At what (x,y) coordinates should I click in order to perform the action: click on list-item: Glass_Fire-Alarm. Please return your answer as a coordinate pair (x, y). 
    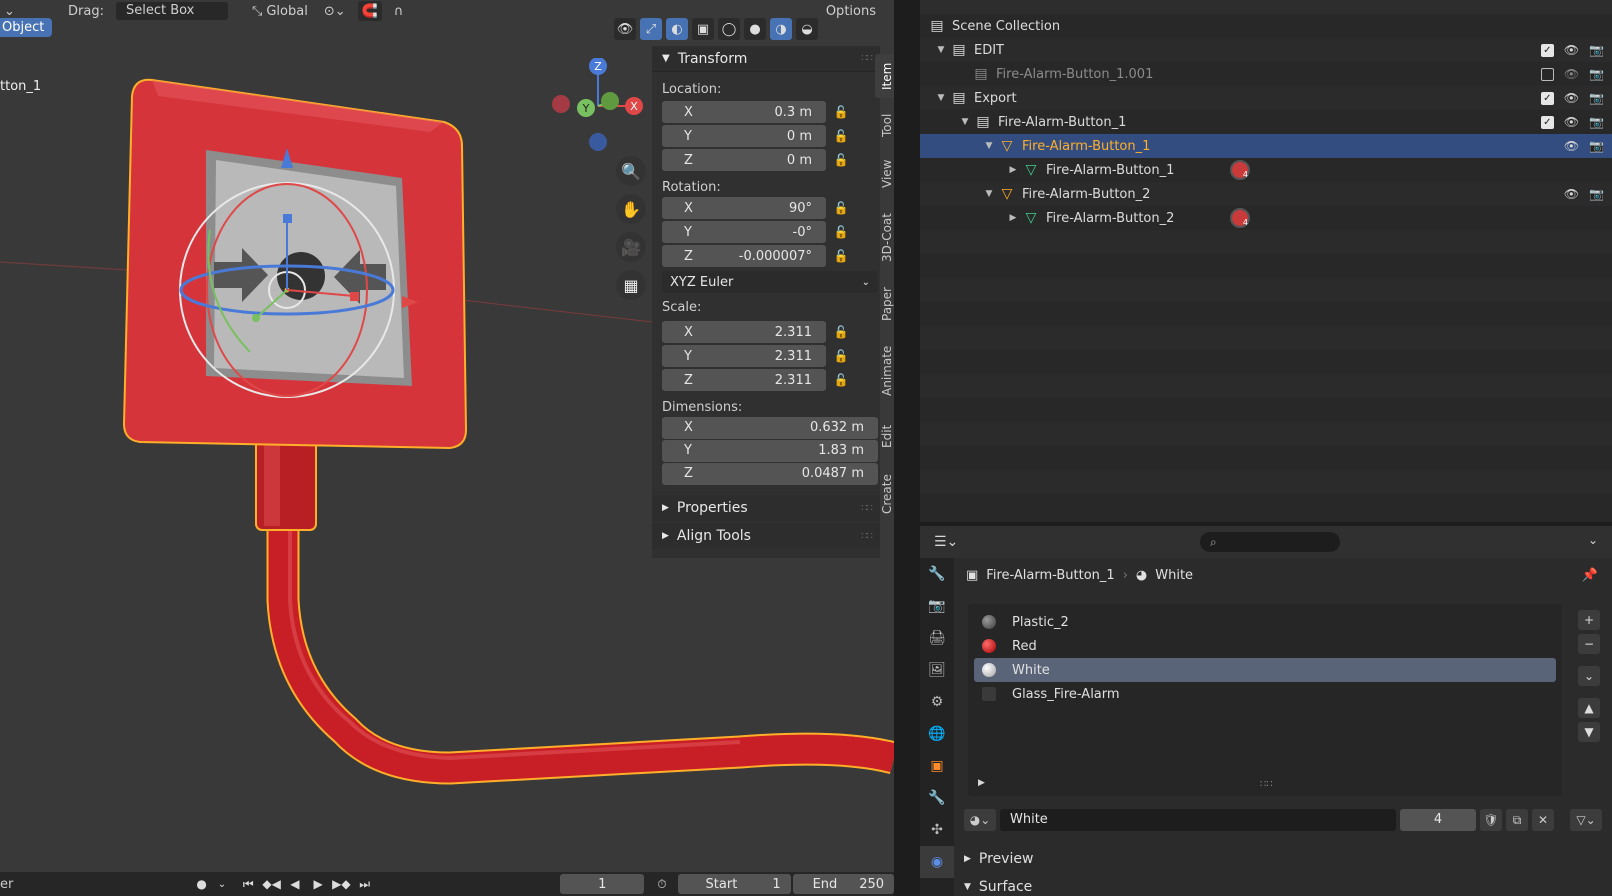
    Looking at the image, I should click on (1265, 694).